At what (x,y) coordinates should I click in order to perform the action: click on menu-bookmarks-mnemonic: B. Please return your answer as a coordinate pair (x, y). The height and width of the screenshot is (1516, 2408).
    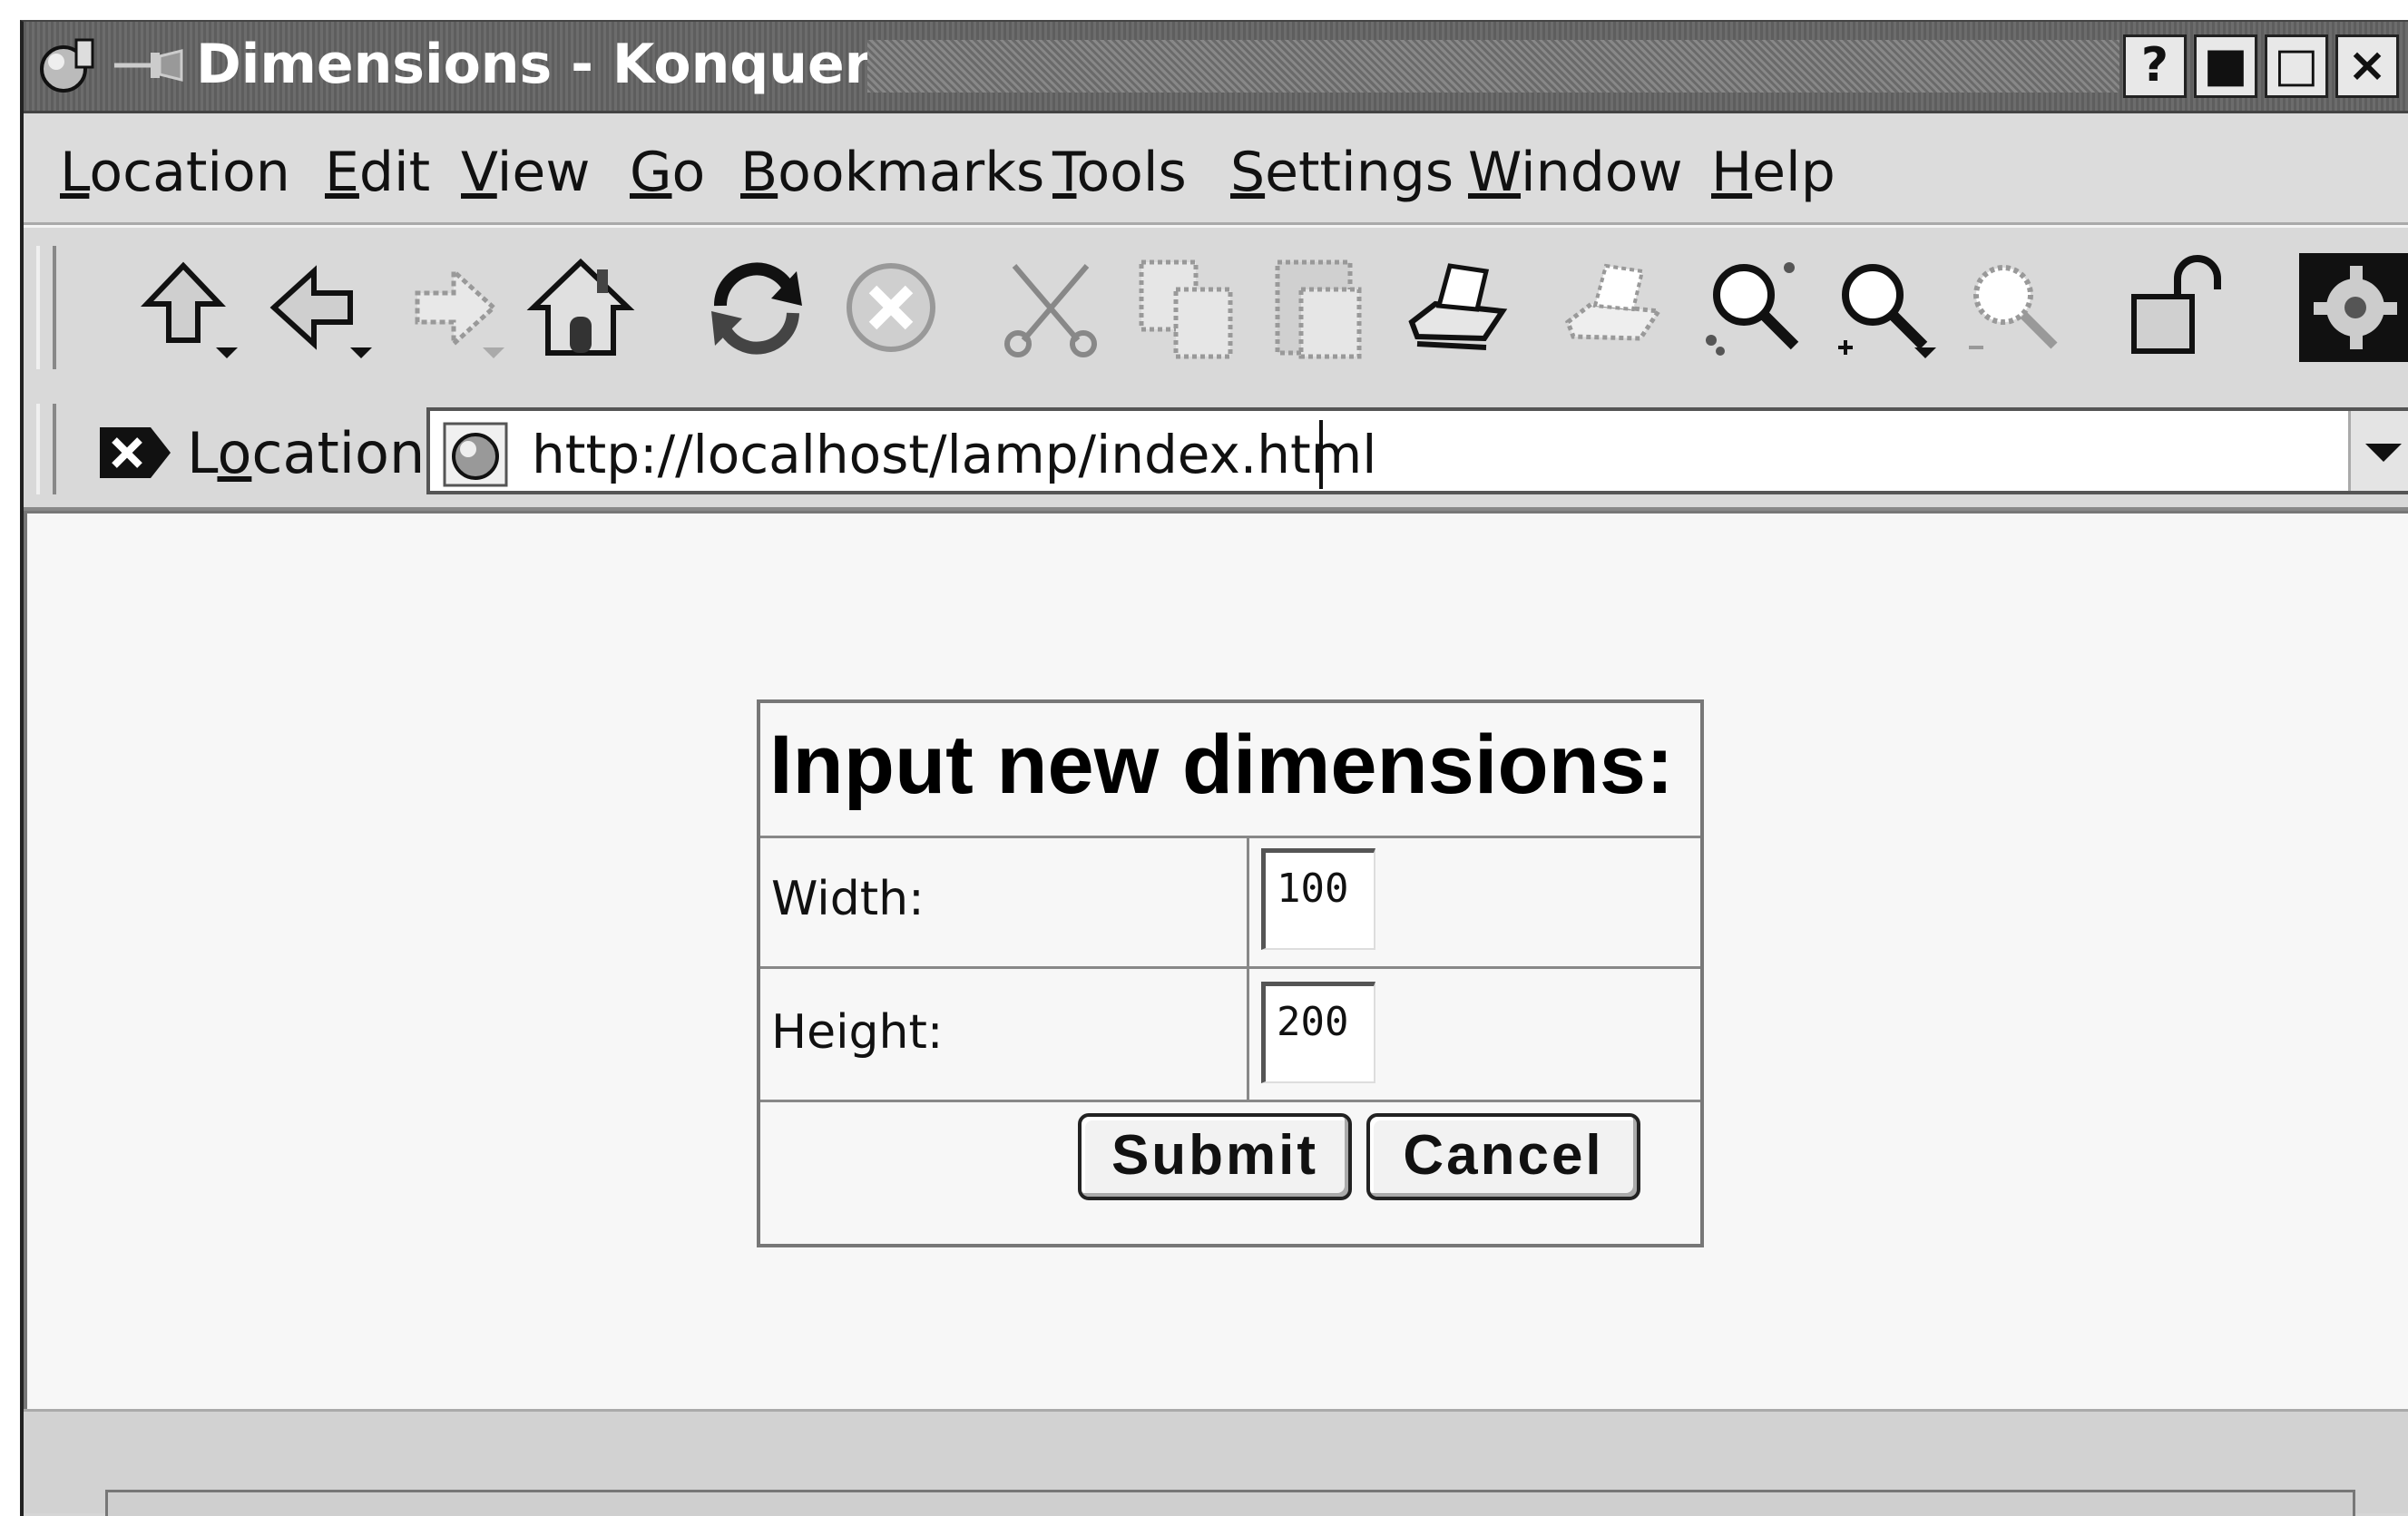
    Looking at the image, I should click on (759, 172).